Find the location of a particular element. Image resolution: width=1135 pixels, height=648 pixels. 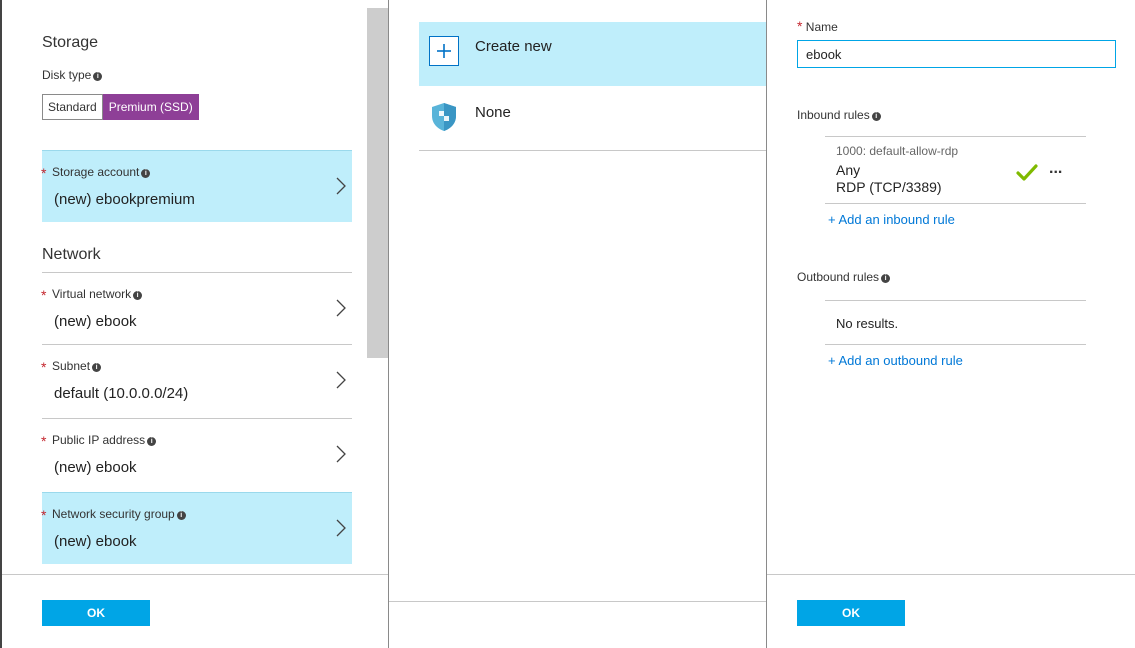

virtual-network-row: * Virtual network i (new) ebook is located at coordinates (196, 308).